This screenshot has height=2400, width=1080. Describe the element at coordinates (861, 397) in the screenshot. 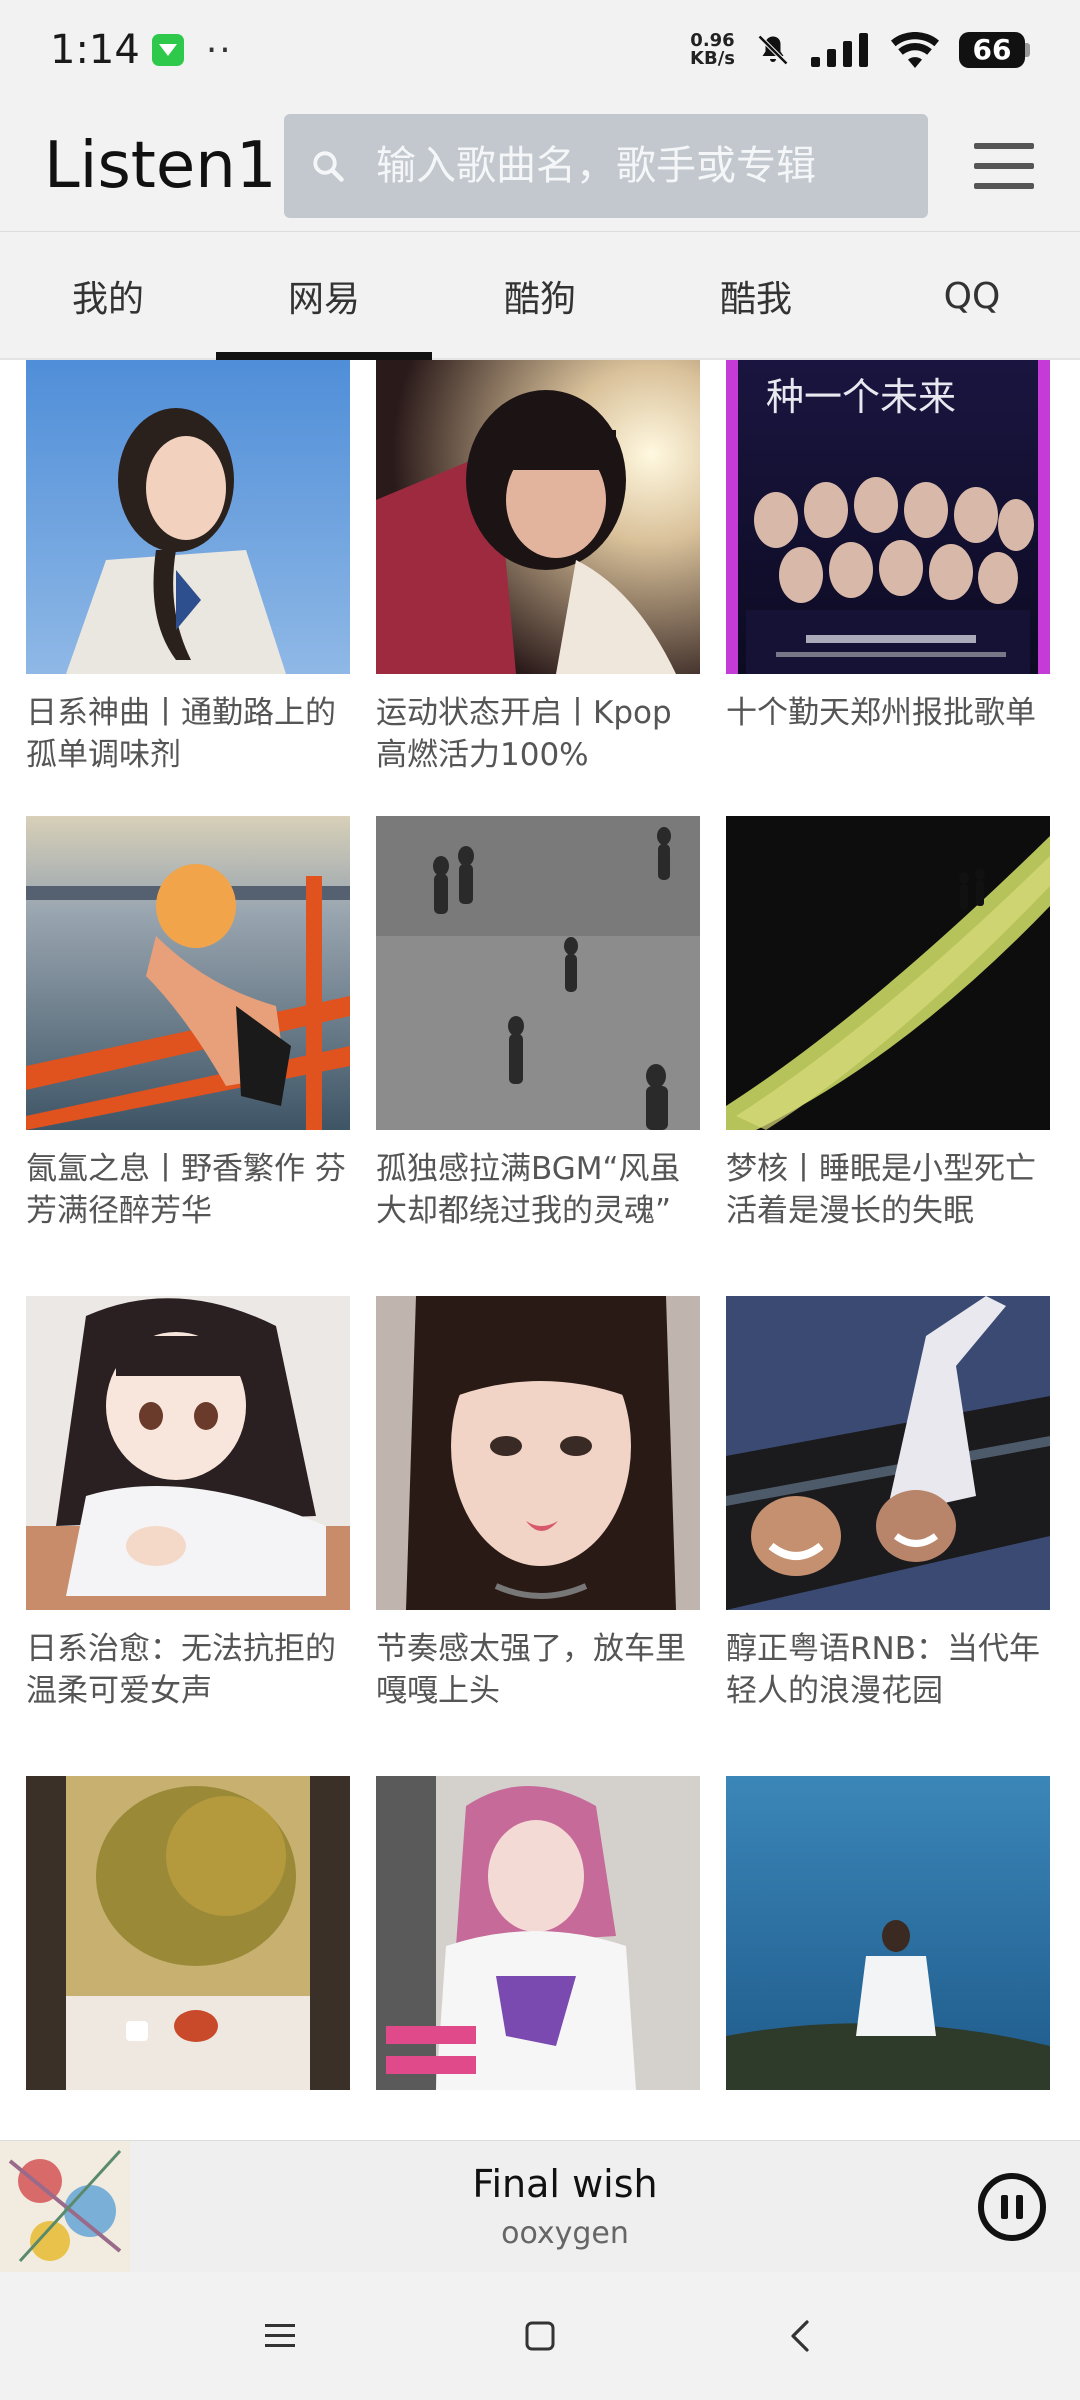

I see `svg-text: 种一个未来` at that location.